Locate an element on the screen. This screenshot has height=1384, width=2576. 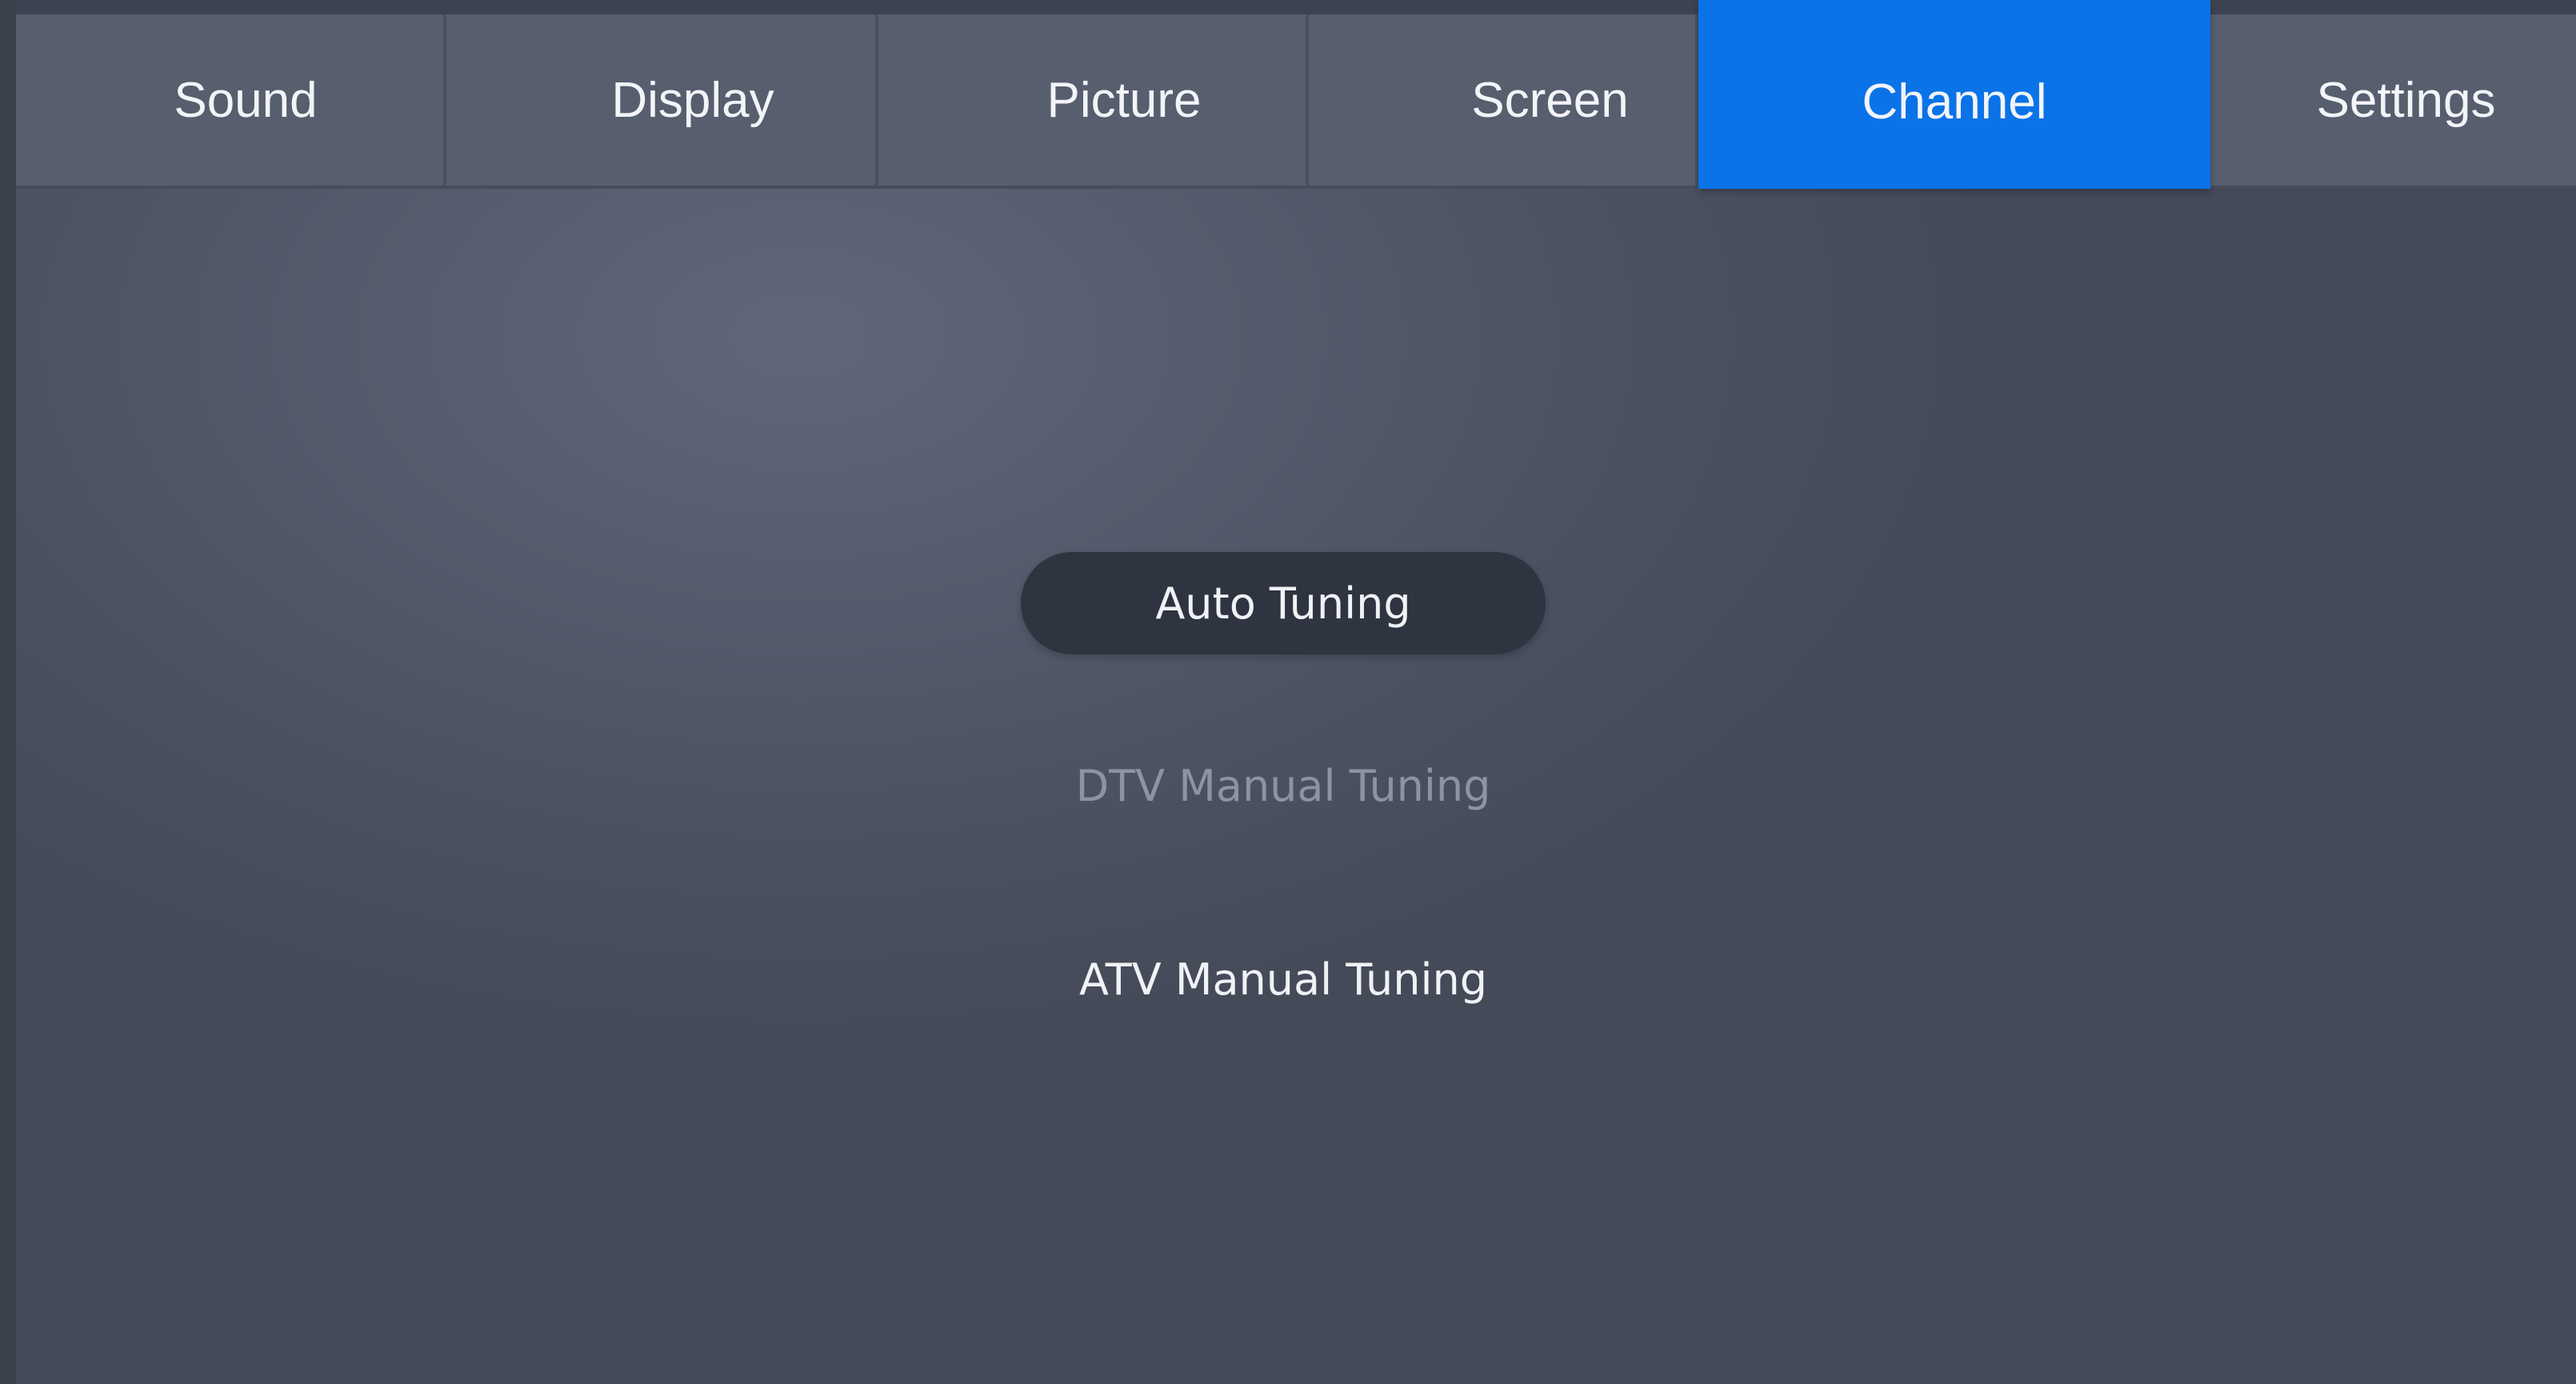
tab-picture-label: Picture is located at coordinates (1124, 100).